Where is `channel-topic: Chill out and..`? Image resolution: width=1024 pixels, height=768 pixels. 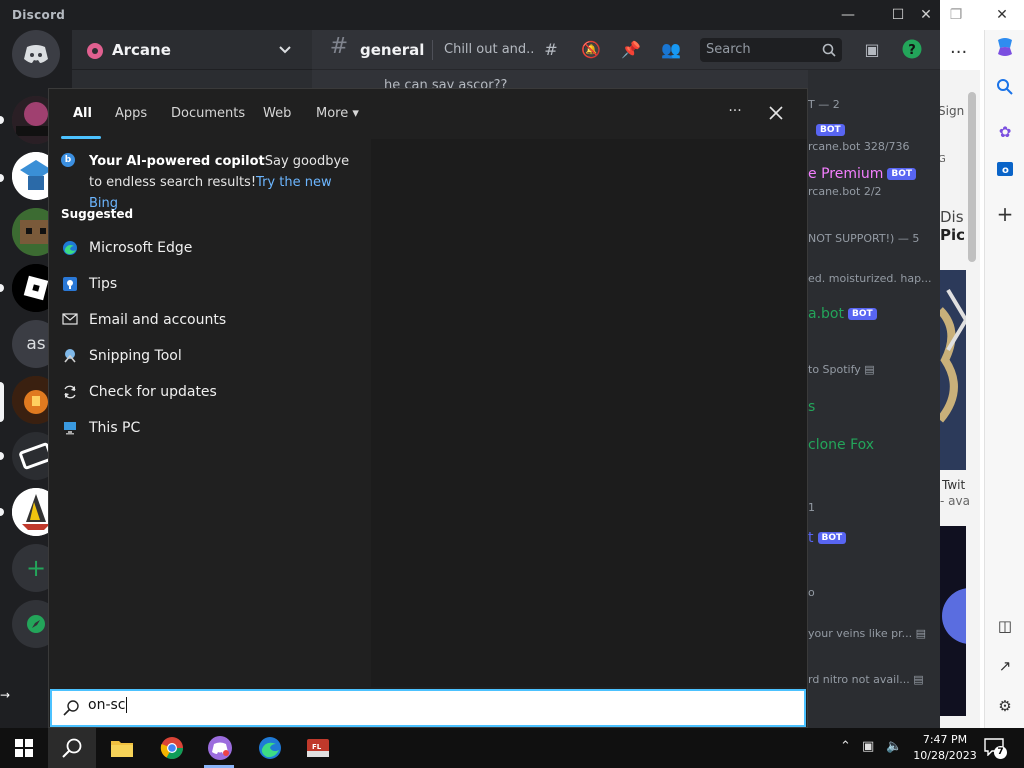
channel-topic: Chill out and.. is located at coordinates (489, 49).